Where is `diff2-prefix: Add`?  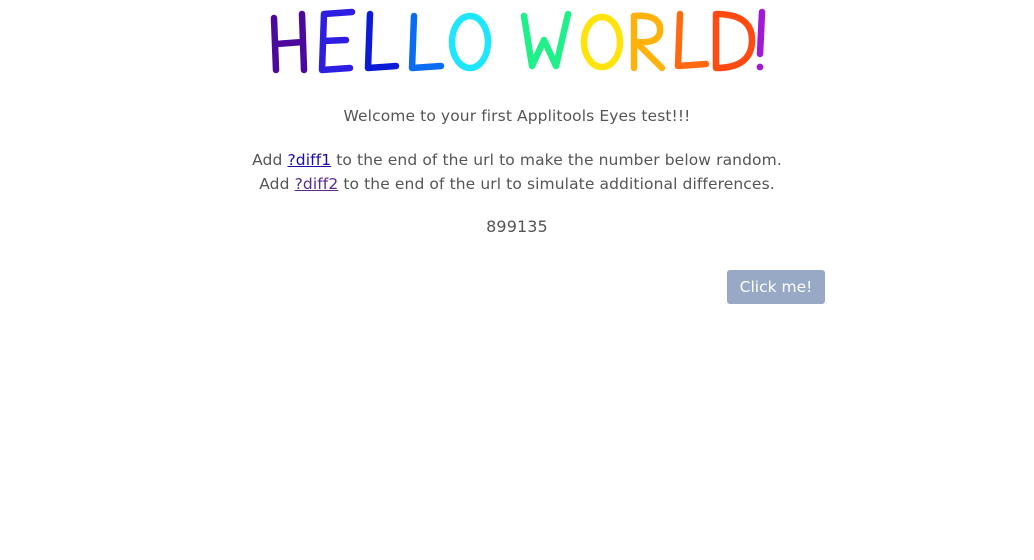
diff2-prefix: Add is located at coordinates (277, 184).